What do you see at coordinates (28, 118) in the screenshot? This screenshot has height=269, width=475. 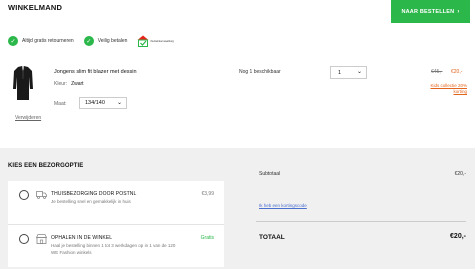 I see `remove-link: Verwijderen` at bounding box center [28, 118].